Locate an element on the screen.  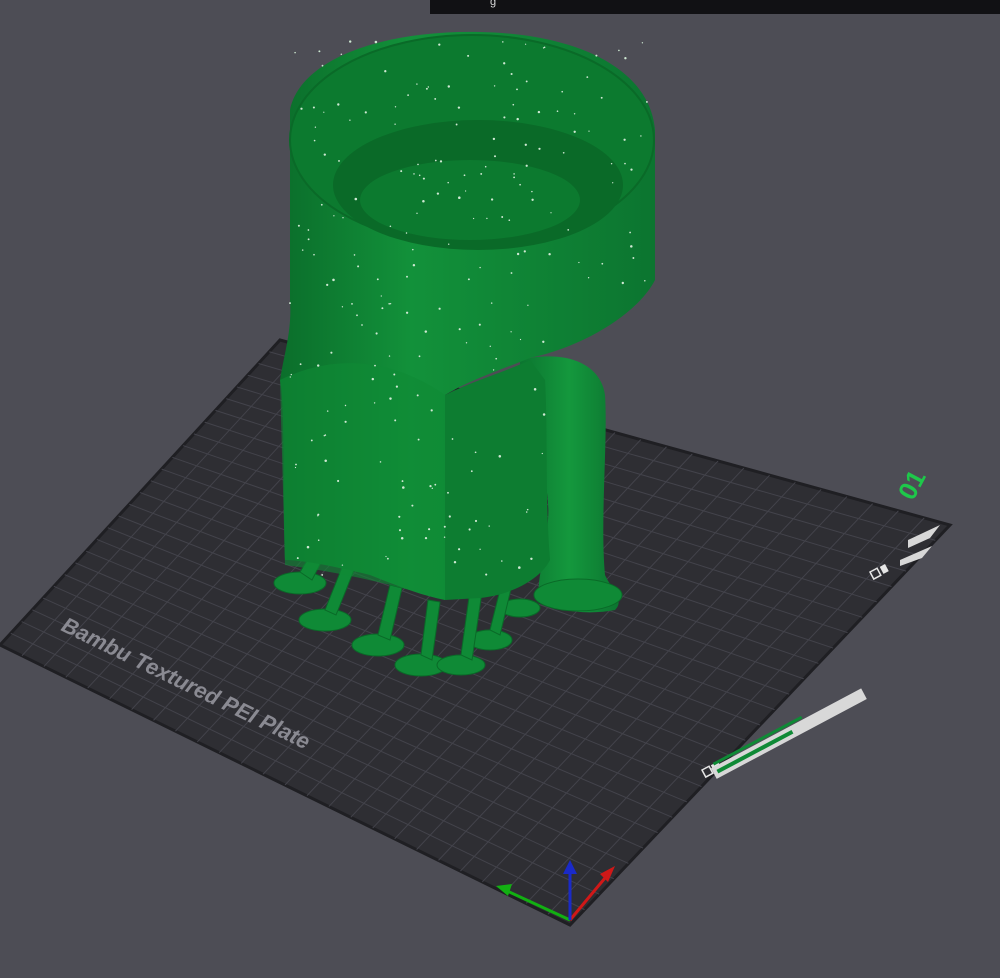
model-lower-face is located at coordinates (497, 480).